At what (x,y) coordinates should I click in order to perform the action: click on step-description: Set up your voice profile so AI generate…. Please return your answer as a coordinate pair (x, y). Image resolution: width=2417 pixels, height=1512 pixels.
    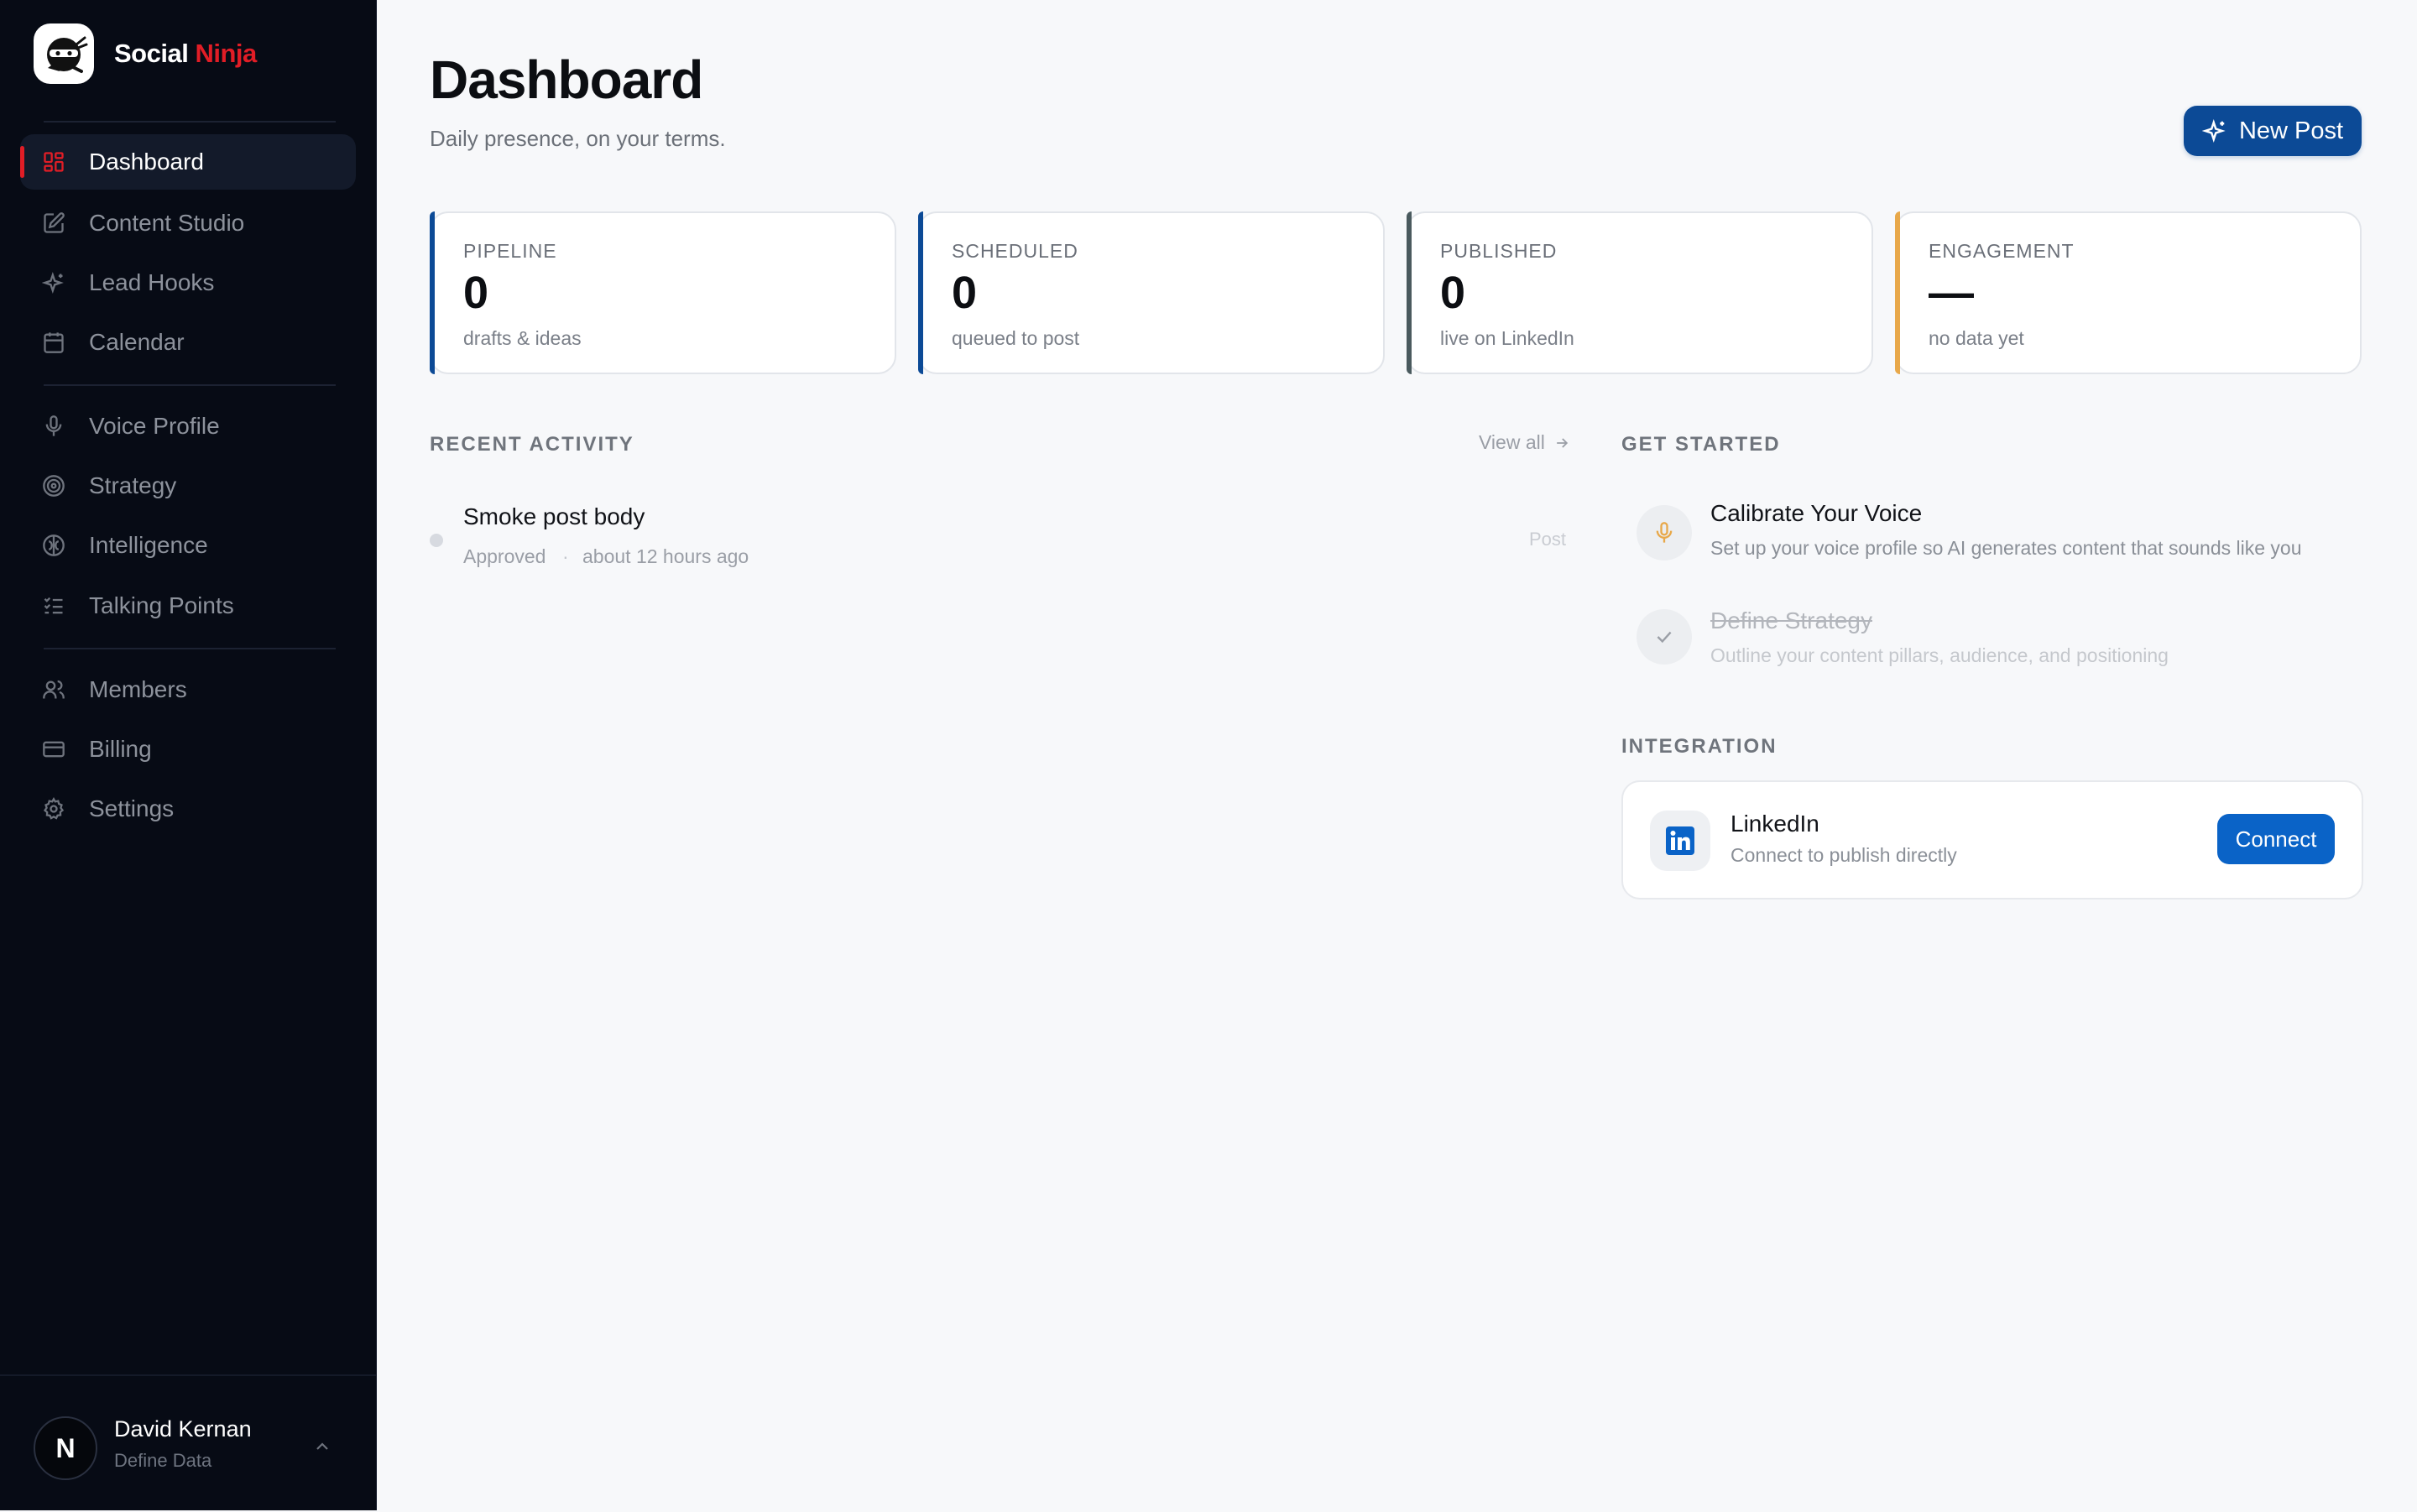
    Looking at the image, I should click on (2006, 548).